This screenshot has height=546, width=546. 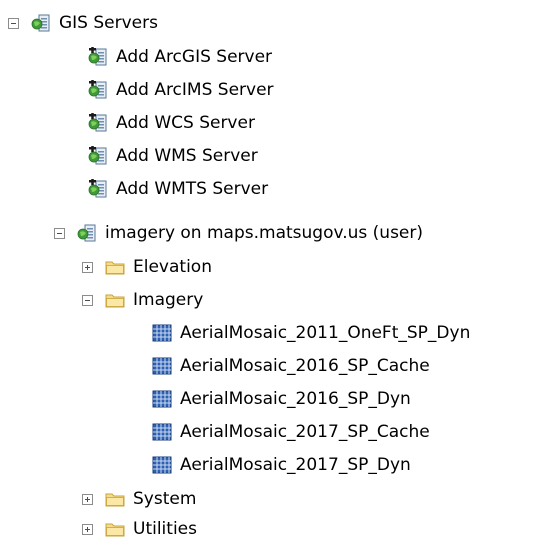 What do you see at coordinates (185, 123) in the screenshot?
I see `tree-item-label: Add WCS Server` at bounding box center [185, 123].